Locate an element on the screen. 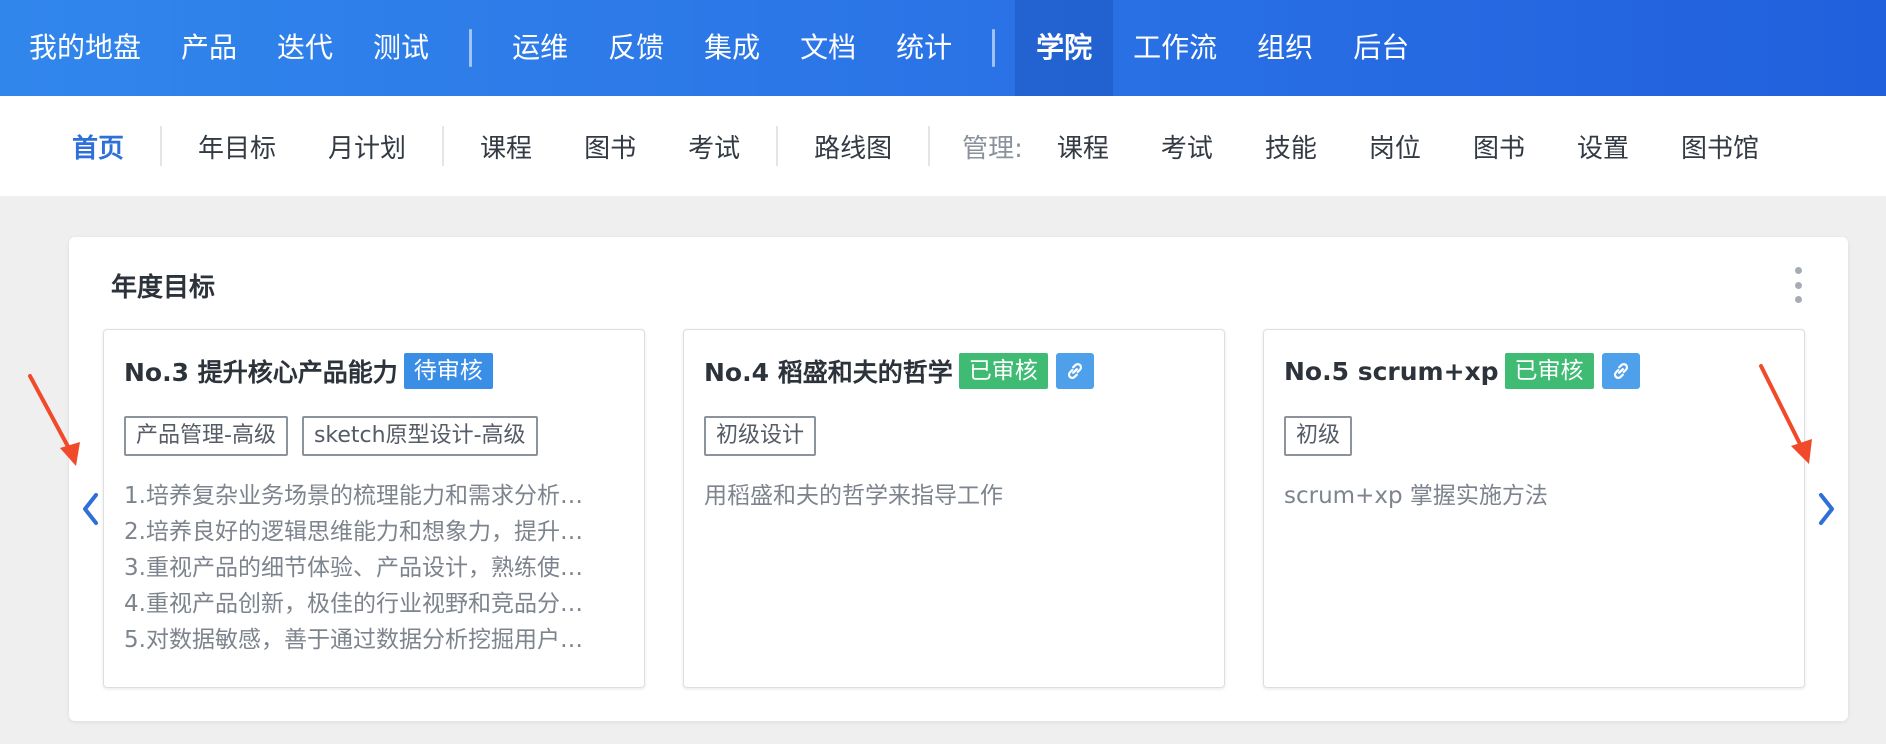 This screenshot has height=744, width=1886. sub-nav-manage-positions: 岗位 is located at coordinates (1395, 146).